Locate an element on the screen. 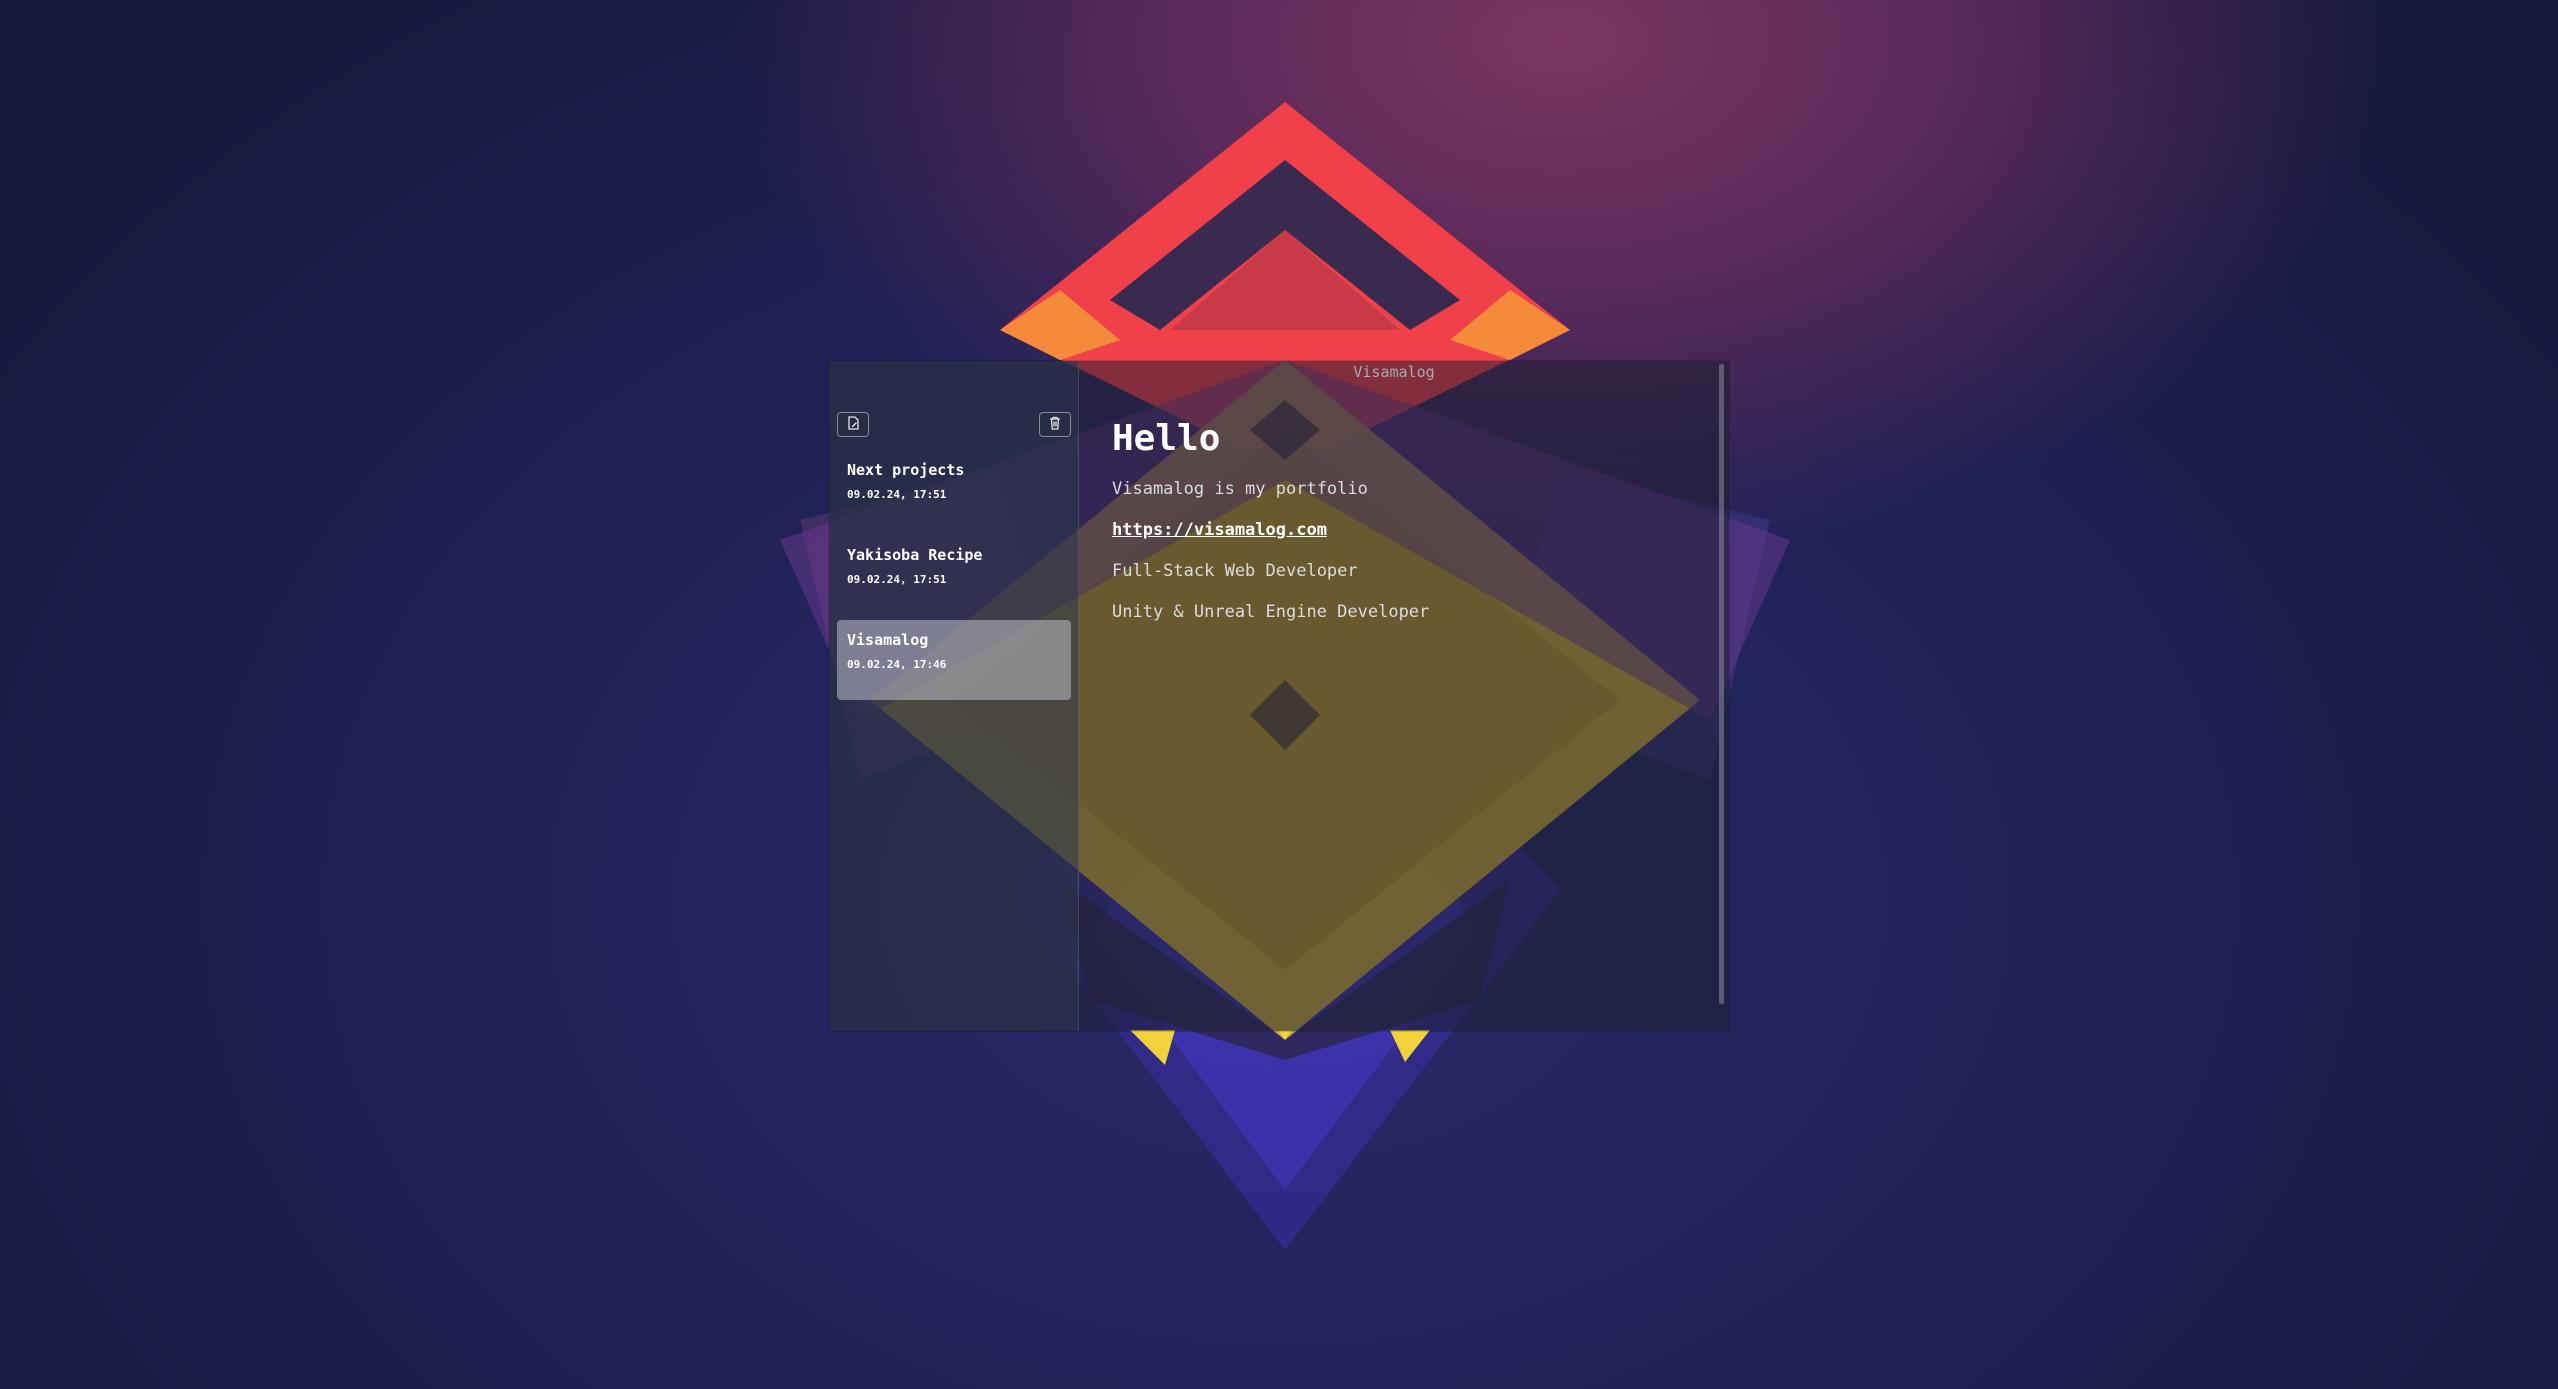 The image size is (2558, 1389). note-title: Yakisoba Recipe is located at coordinates (915, 555).